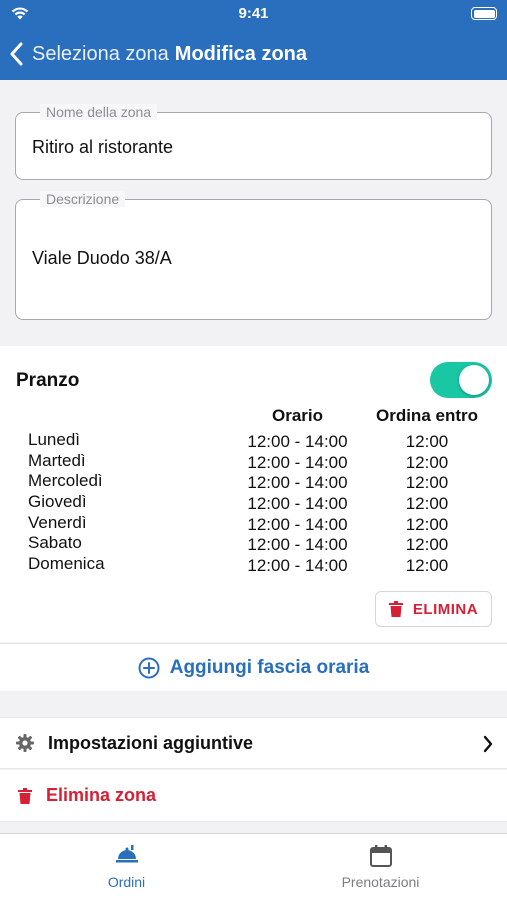  What do you see at coordinates (102, 258) in the screenshot?
I see `zone-description-value: Viale Duodo 38/A` at bounding box center [102, 258].